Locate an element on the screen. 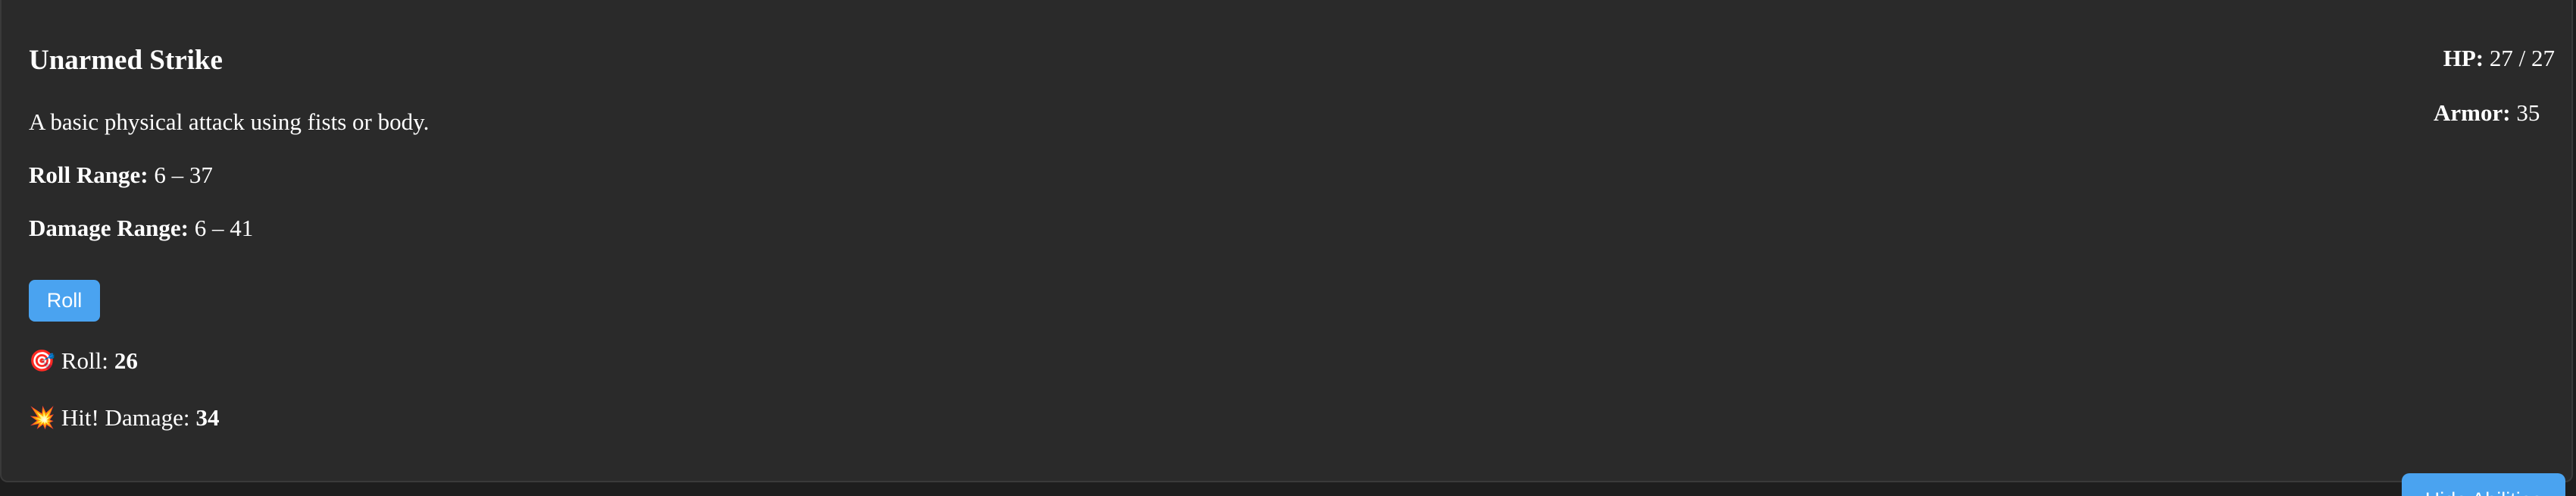  roll-result: 🎯 Roll: 26 is located at coordinates (83, 361).